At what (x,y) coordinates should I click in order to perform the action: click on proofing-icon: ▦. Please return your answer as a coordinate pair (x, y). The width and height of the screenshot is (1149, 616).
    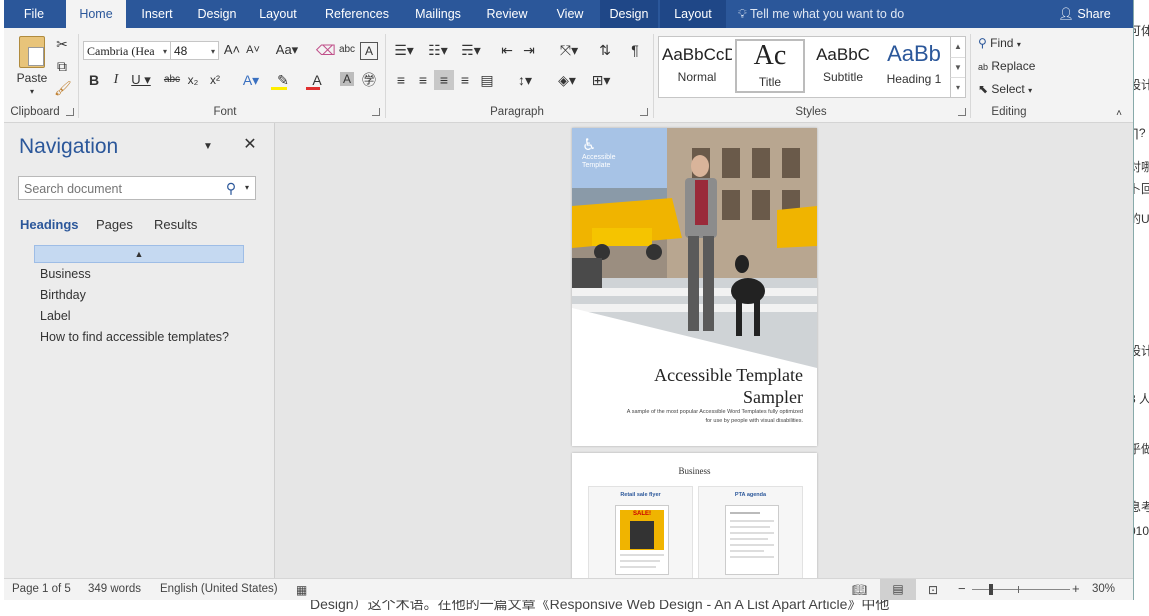
    Looking at the image, I should click on (301, 590).